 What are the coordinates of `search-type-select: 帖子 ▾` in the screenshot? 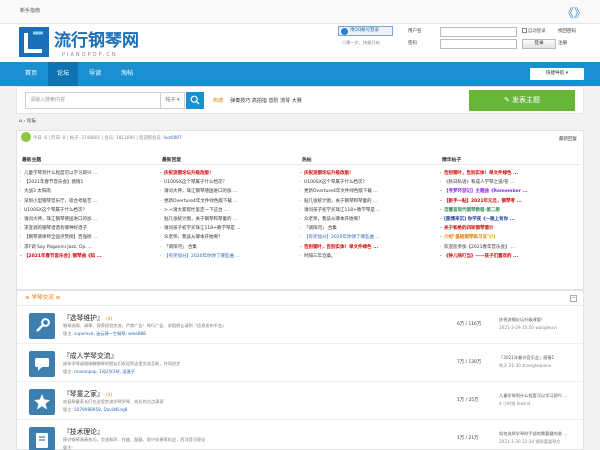 It's located at (173, 100).